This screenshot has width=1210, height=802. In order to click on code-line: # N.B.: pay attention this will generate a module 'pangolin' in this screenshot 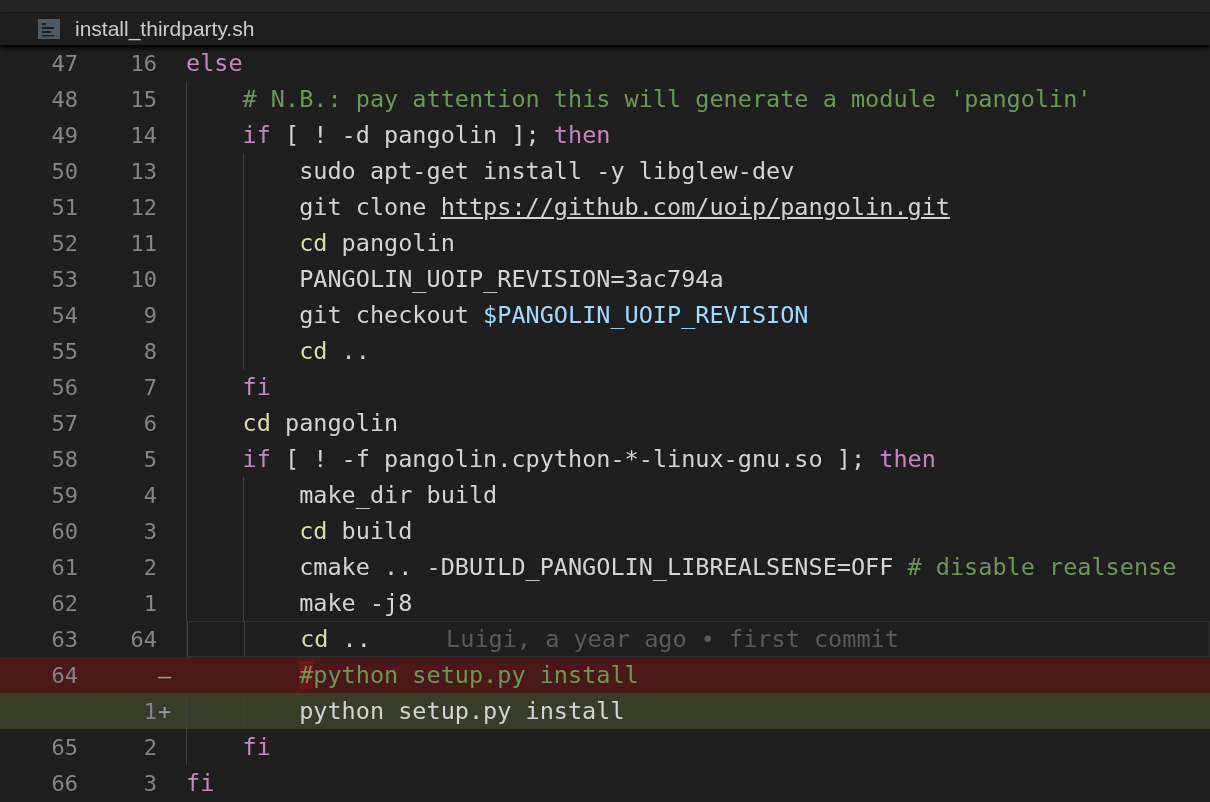, I will do `click(667, 99)`.